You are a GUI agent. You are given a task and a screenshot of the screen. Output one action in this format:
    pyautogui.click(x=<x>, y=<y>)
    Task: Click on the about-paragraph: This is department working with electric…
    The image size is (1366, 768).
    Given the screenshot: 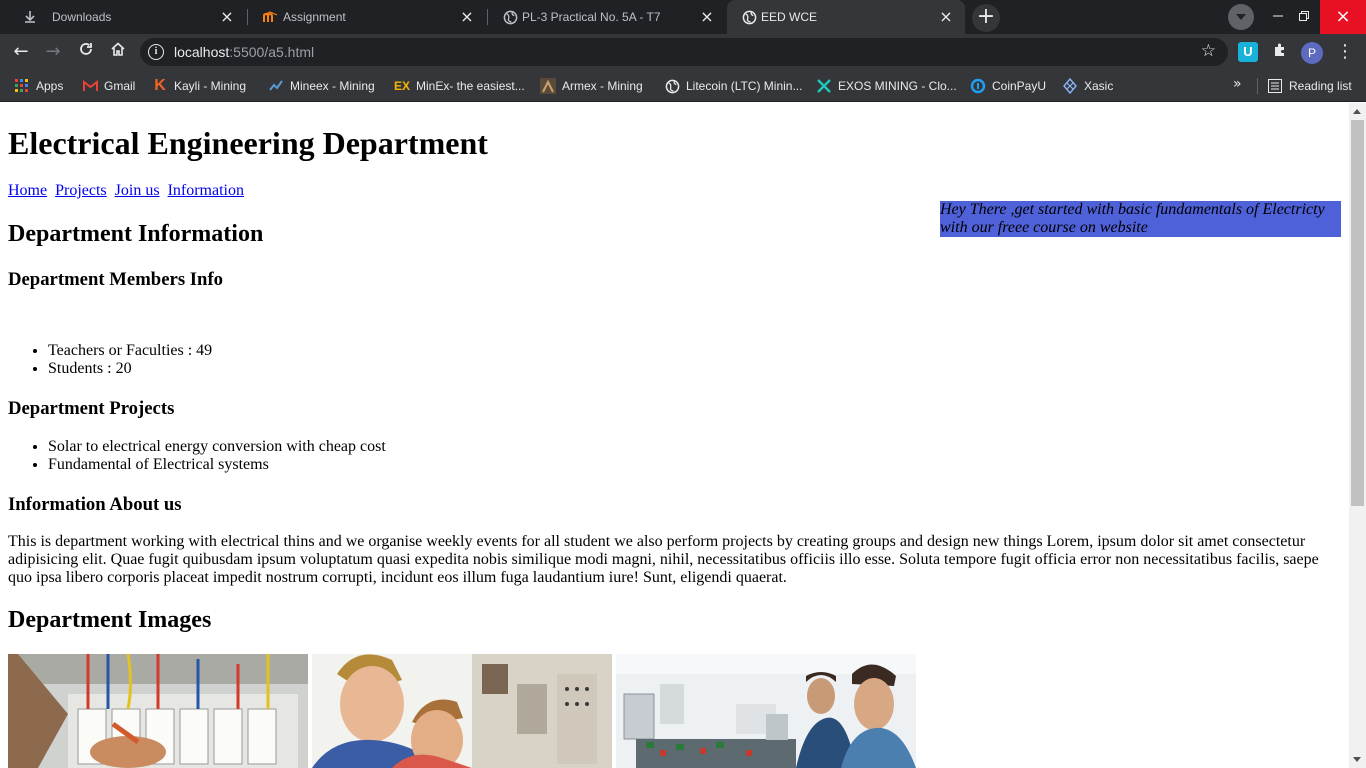 What is the action you would take?
    pyautogui.click(x=663, y=559)
    